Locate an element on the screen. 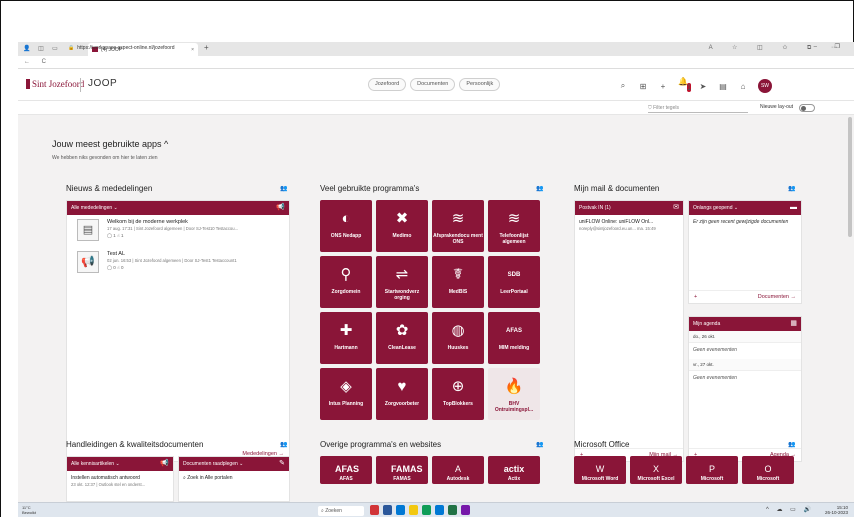  back-forward-reload: ← C is located at coordinates (37, 62).